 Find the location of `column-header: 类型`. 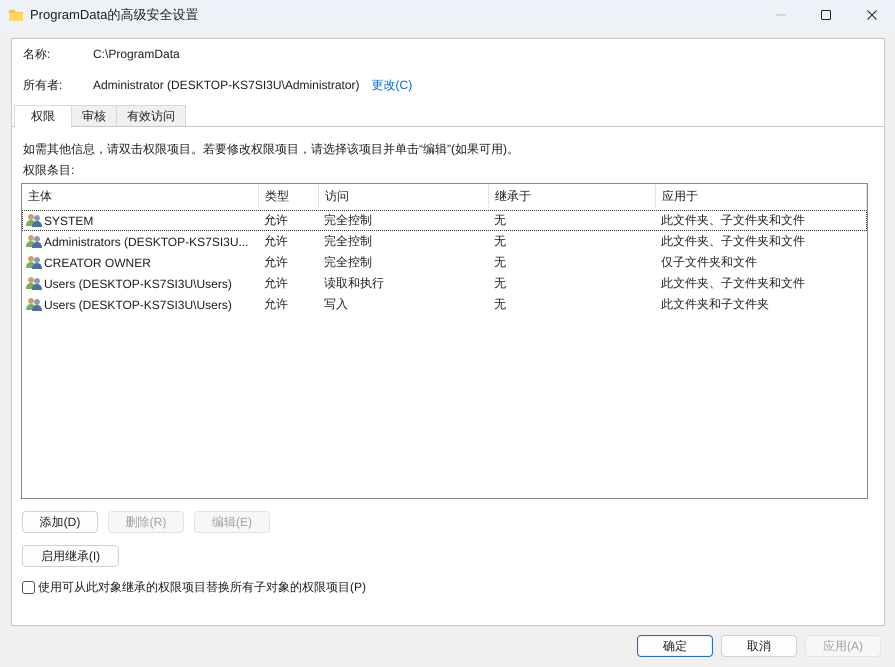

column-header: 类型 is located at coordinates (289, 196).